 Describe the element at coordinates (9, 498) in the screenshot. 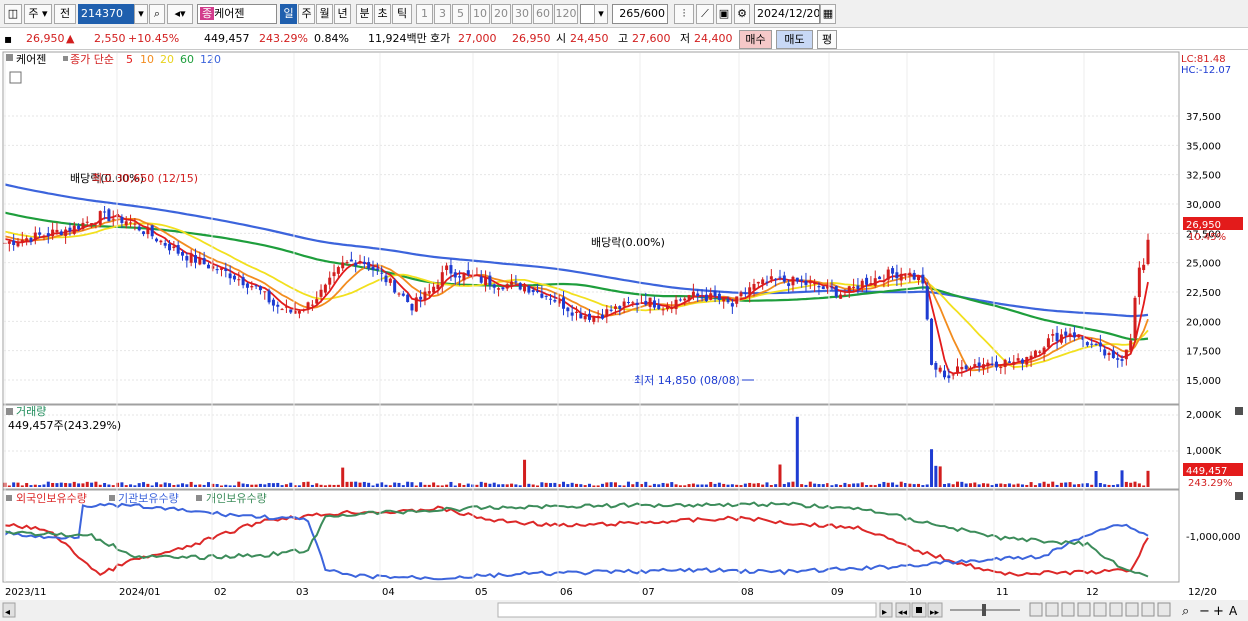

I see `holdings-handle-icon` at that location.